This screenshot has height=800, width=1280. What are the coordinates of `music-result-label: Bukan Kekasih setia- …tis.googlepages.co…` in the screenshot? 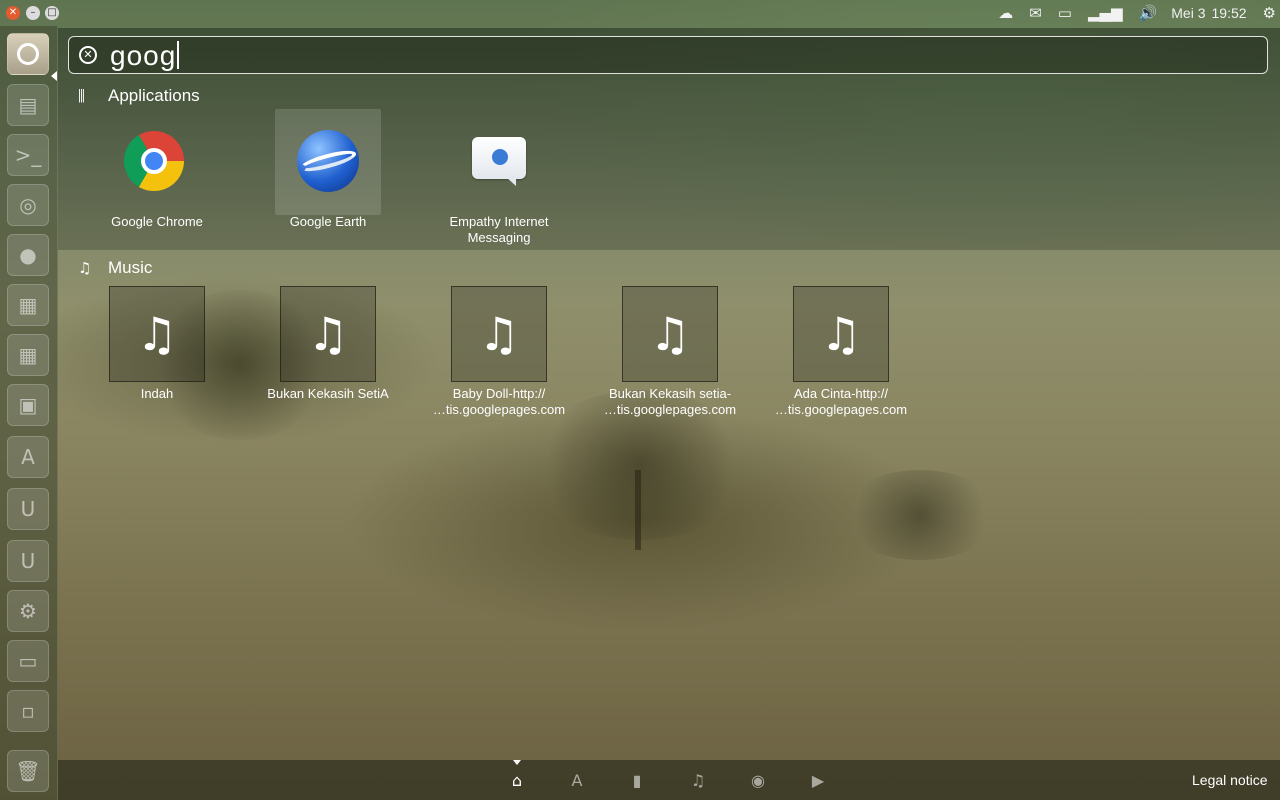 It's located at (670, 402).